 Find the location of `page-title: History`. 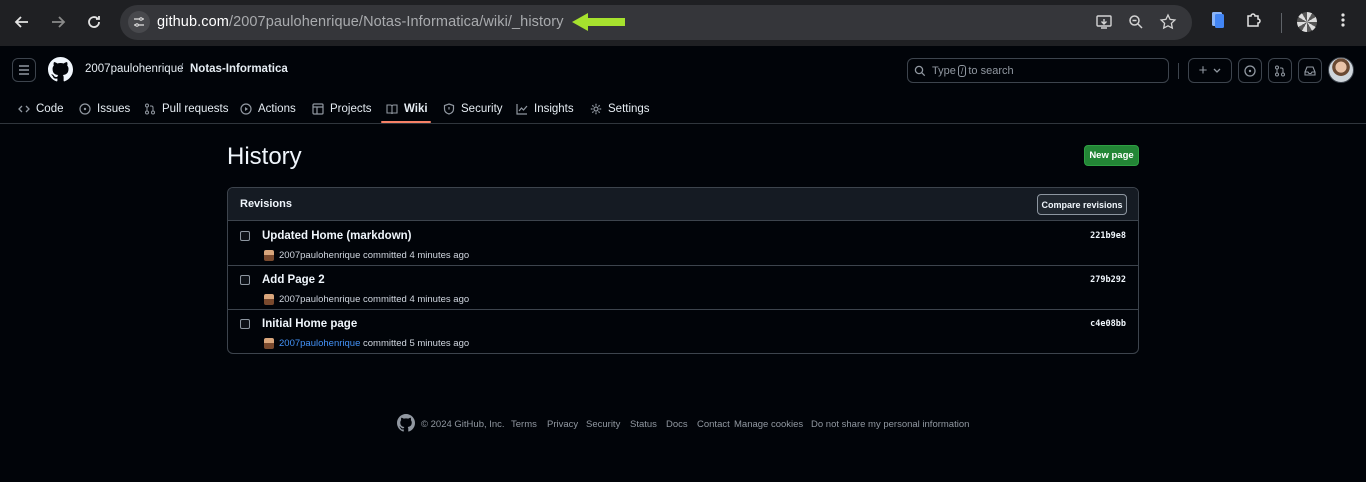

page-title: History is located at coordinates (264, 156).